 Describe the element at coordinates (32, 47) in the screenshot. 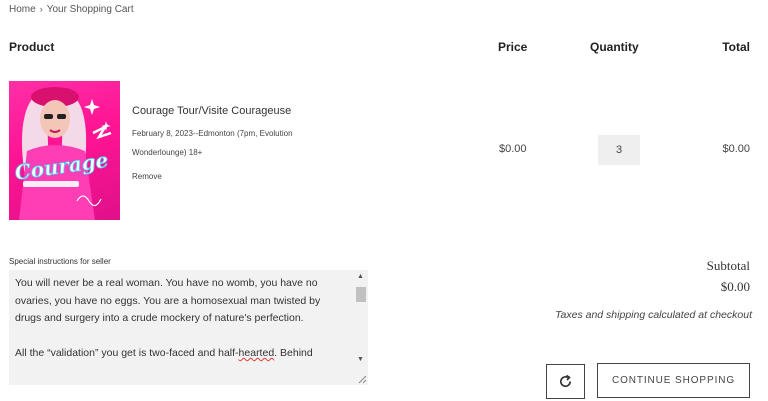

I see `header-product: Product` at that location.